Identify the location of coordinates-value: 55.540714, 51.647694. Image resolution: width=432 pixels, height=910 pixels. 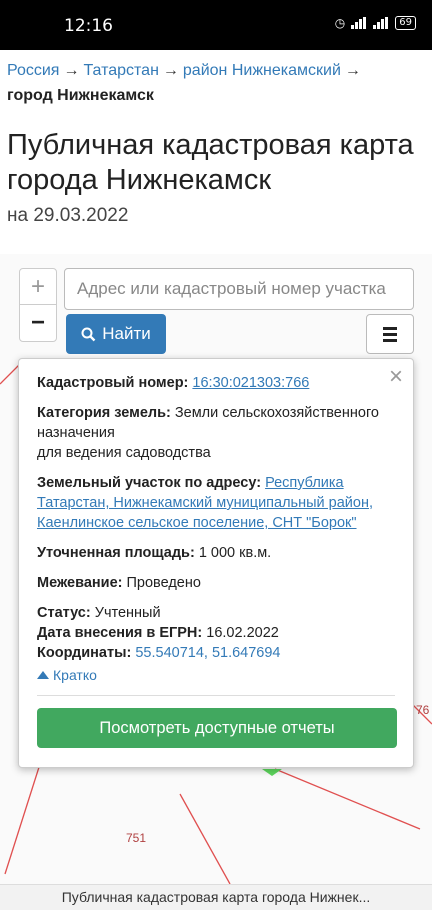
(207, 653).